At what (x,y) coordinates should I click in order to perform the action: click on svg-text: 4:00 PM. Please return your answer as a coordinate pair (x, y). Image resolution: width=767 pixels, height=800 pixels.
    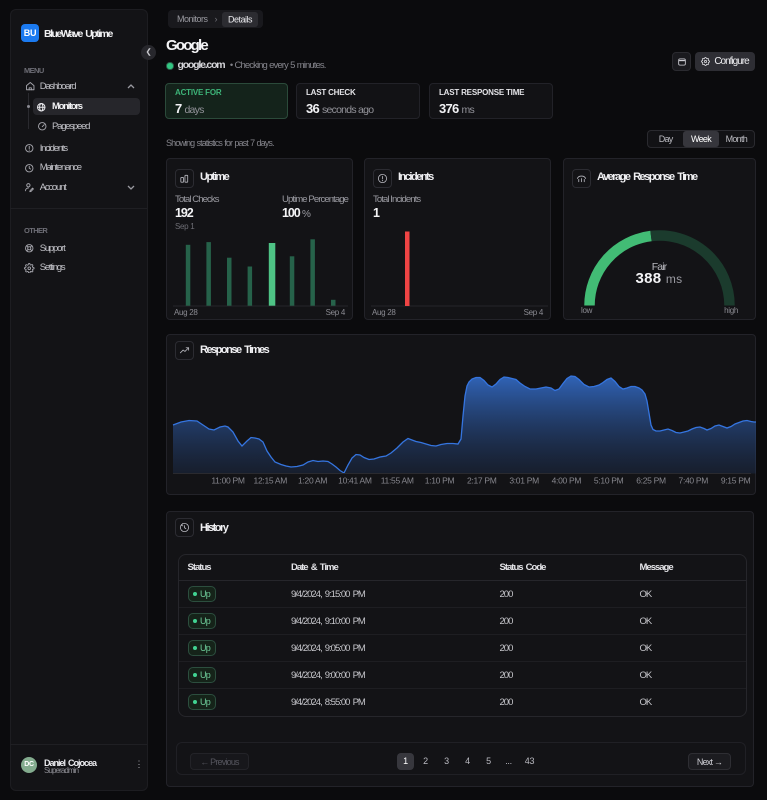
    Looking at the image, I should click on (567, 481).